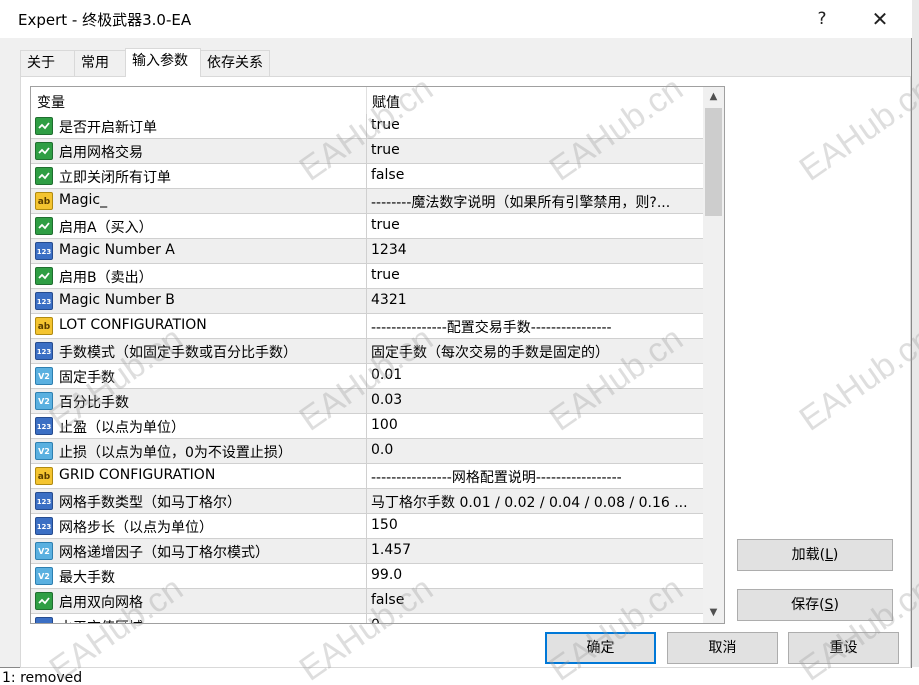 Image resolution: width=919 pixels, height=685 pixels. Describe the element at coordinates (117, 250) in the screenshot. I see `parameter-name: Magic Number A` at that location.